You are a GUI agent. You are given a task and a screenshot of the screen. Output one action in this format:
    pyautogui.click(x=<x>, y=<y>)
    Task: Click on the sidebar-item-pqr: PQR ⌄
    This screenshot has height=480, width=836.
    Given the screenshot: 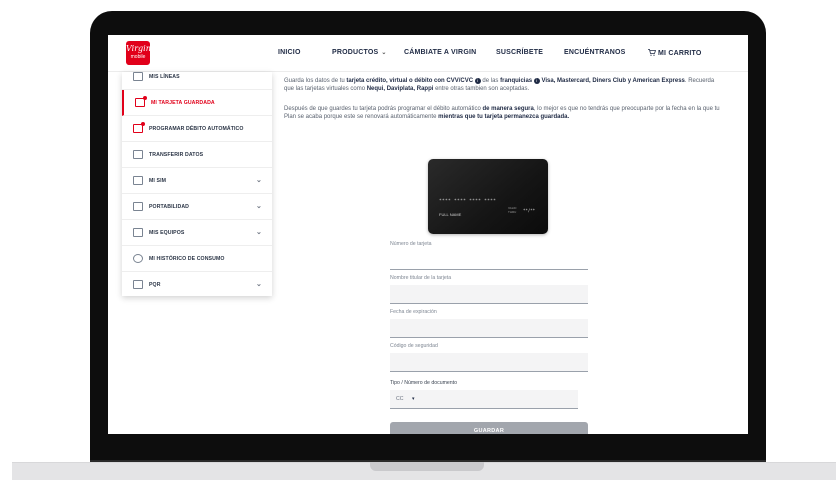 What is the action you would take?
    pyautogui.click(x=197, y=285)
    